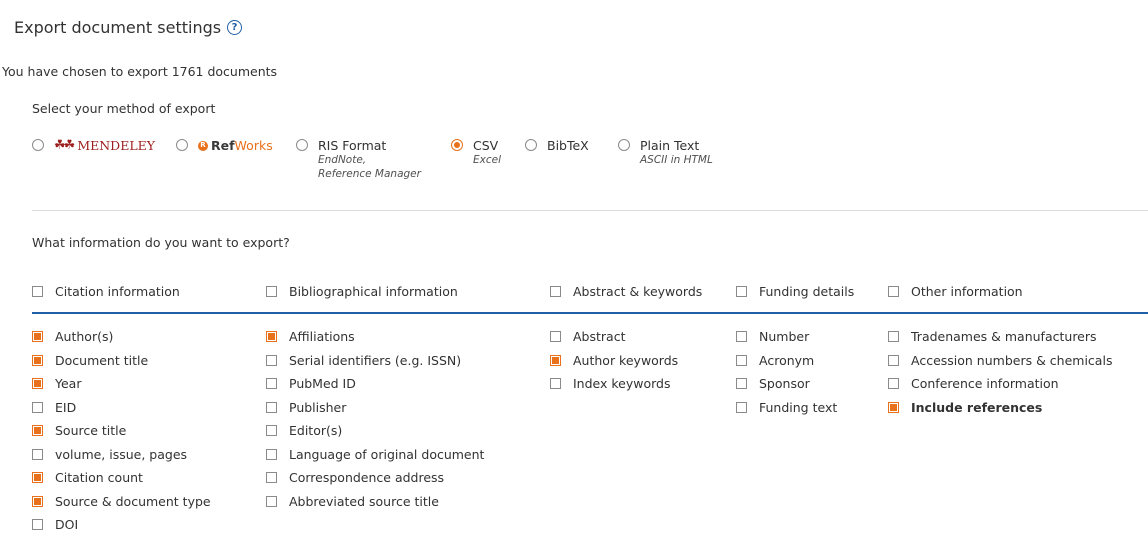 The image size is (1148, 537). I want to click on option-tradenames: Tradenames & manufacturers, so click(1000, 337).